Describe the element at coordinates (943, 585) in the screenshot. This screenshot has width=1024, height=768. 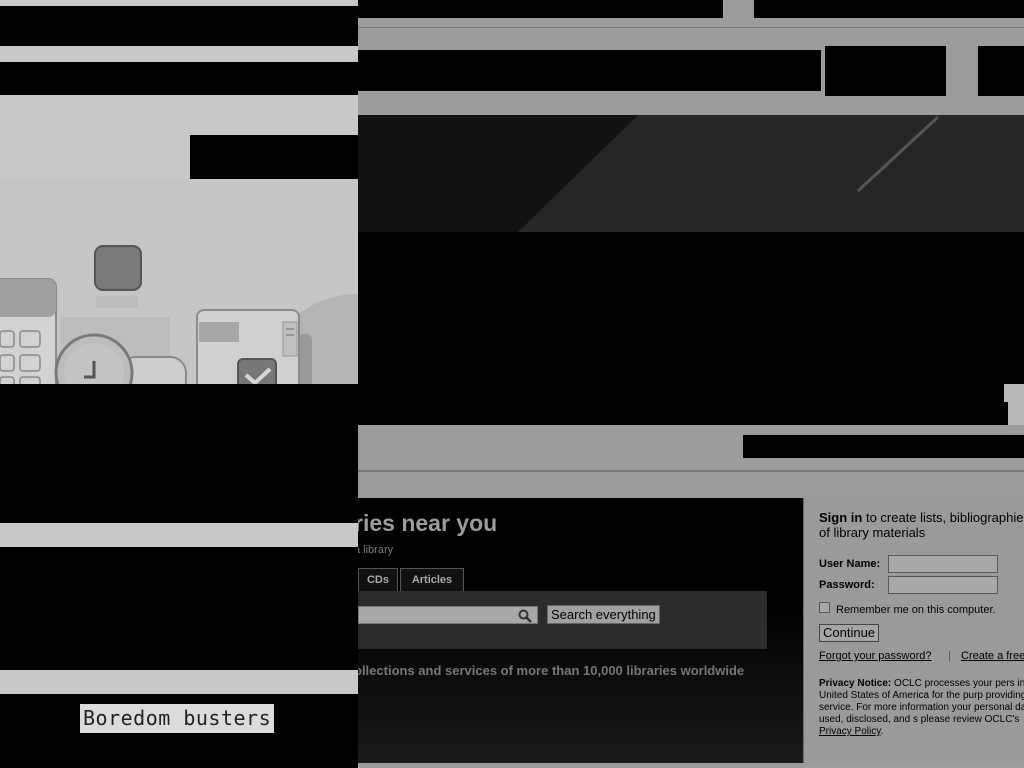
I see `password-field` at that location.